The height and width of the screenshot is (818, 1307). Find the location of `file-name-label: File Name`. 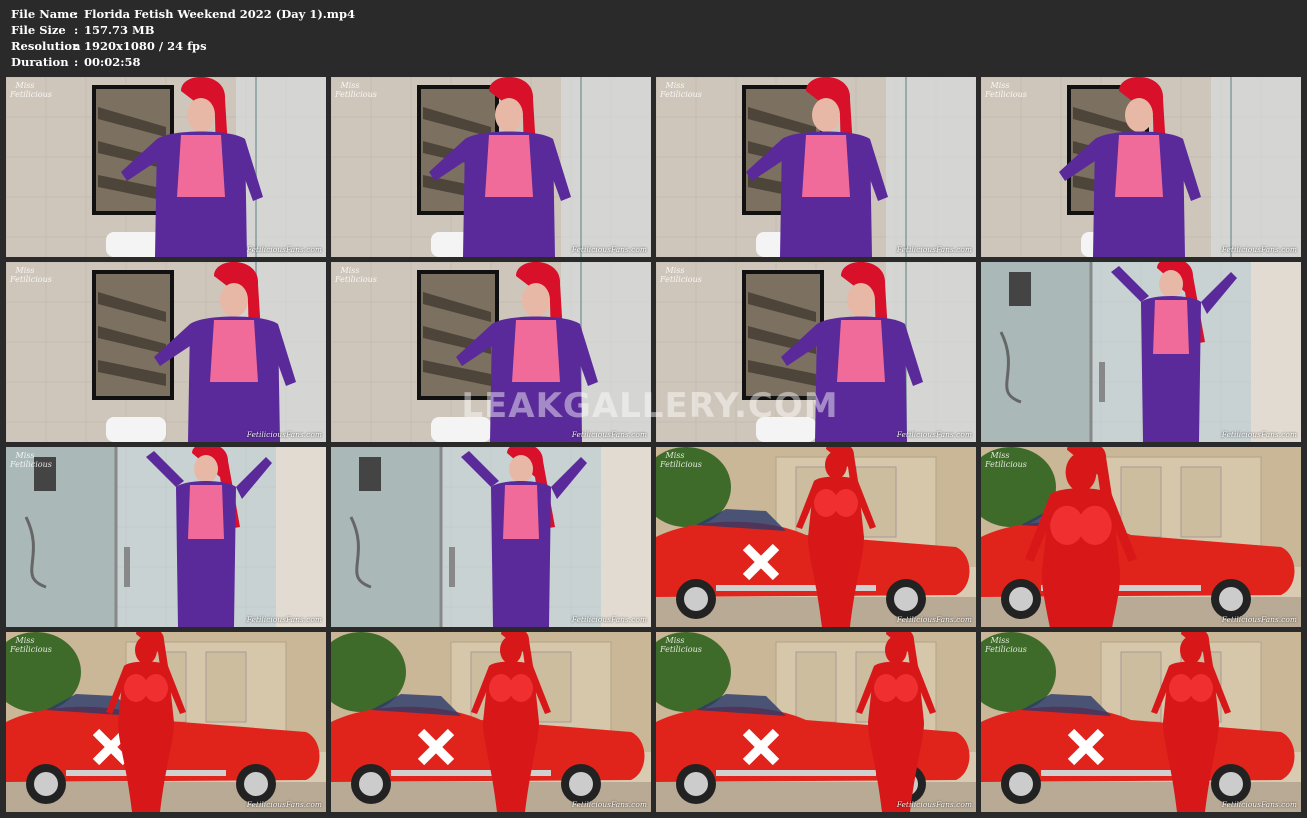

file-name-label: File Name is located at coordinates (44, 14).